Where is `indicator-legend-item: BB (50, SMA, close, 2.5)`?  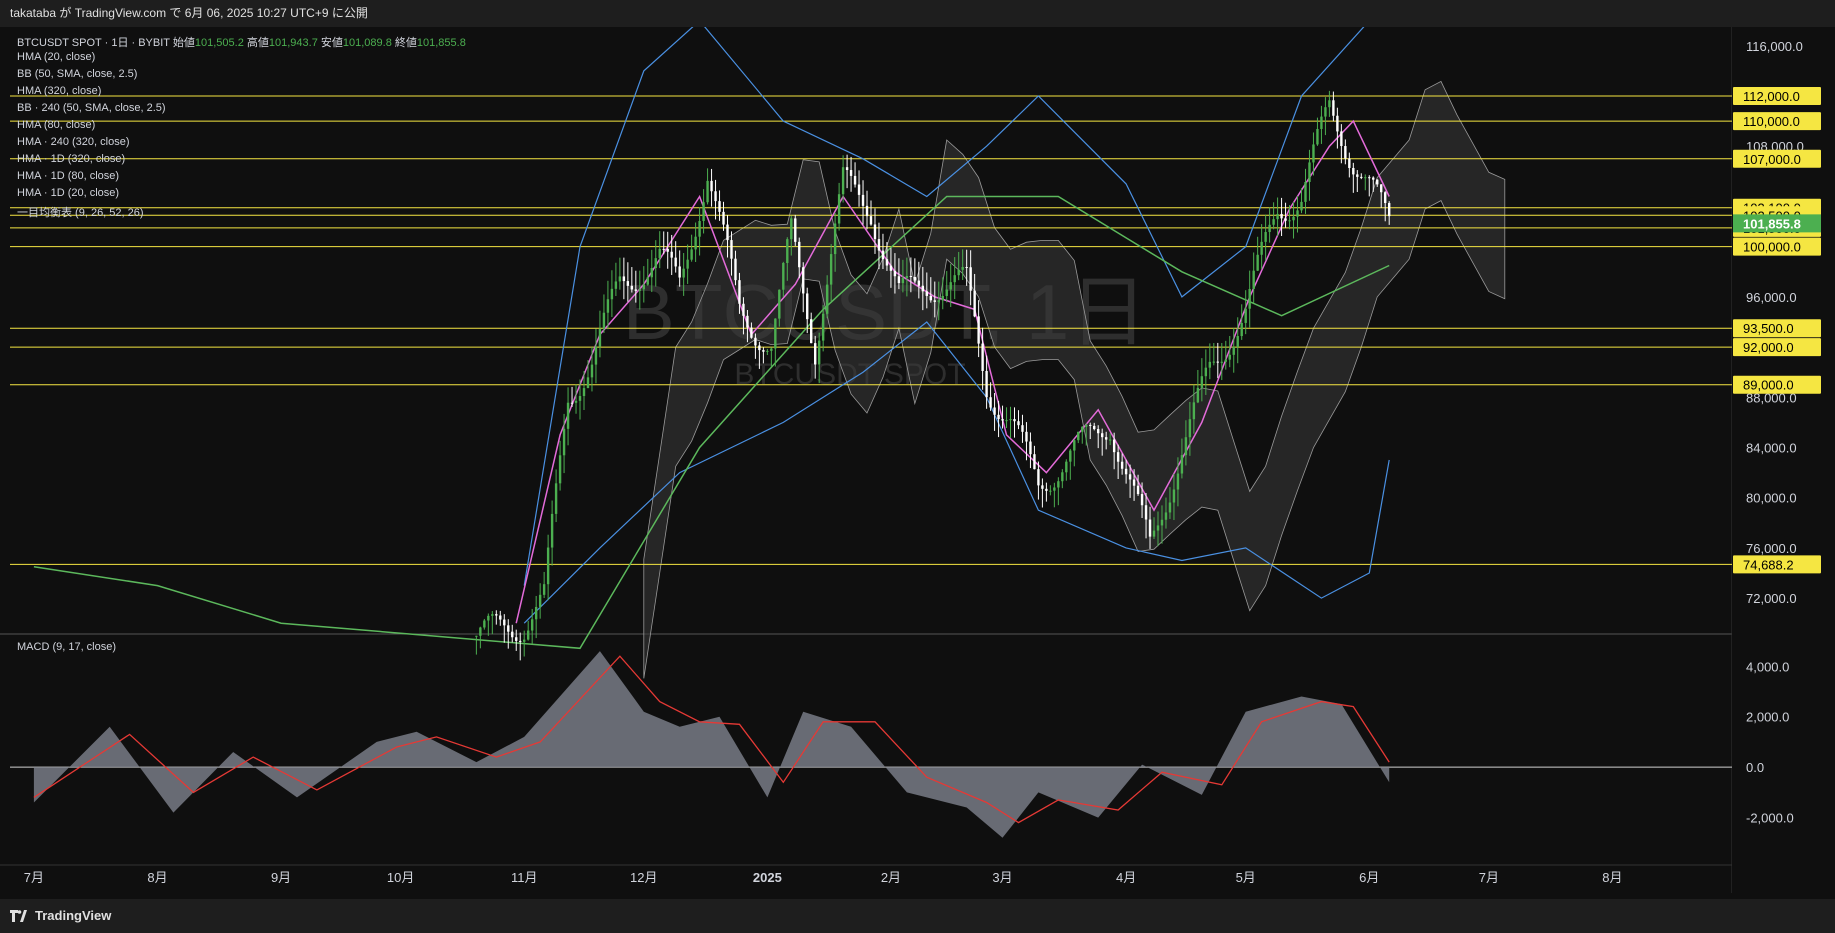 indicator-legend-item: BB (50, SMA, close, 2.5) is located at coordinates (77, 74).